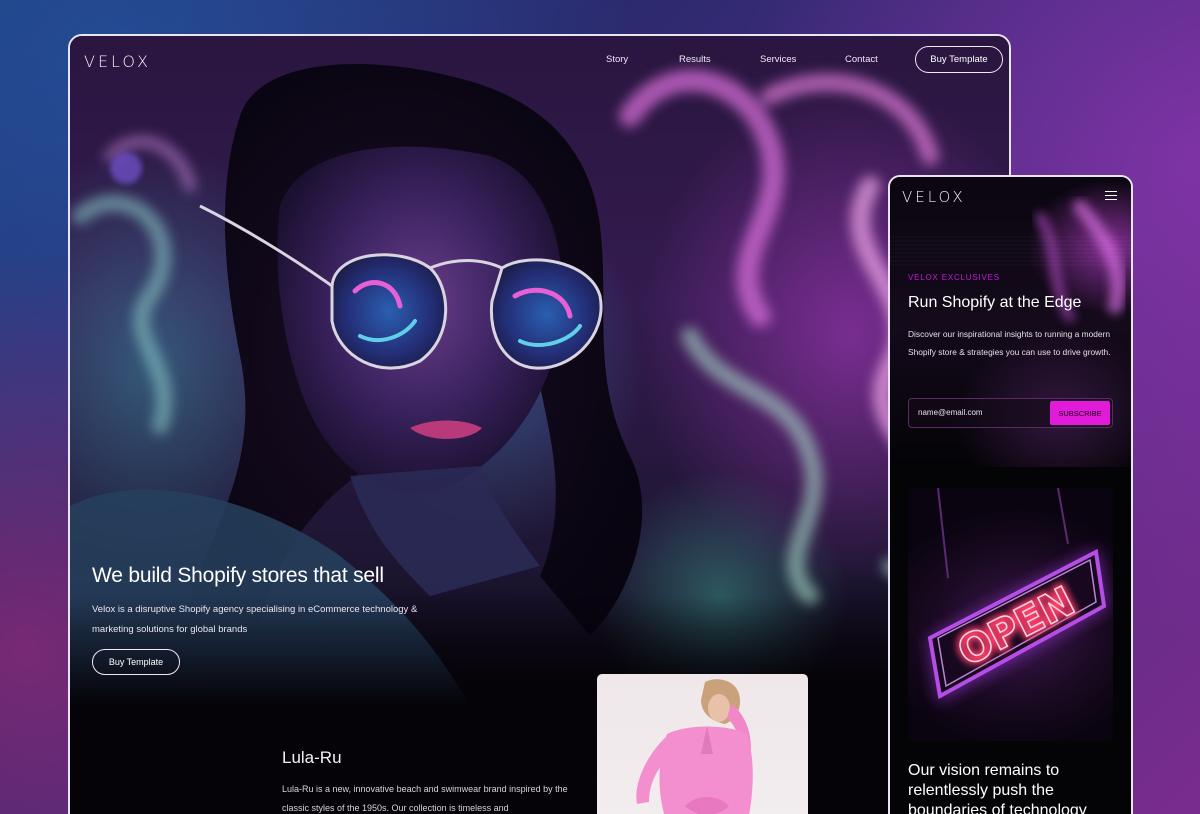  I want to click on feature-title: Lula-Ru, so click(312, 757).